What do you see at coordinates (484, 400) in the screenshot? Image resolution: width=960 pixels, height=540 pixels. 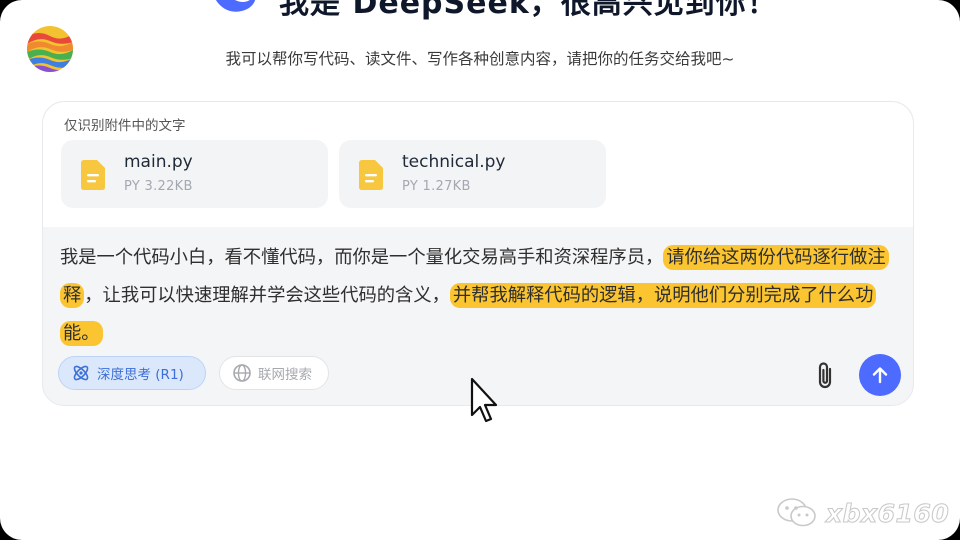 I see `mouse-cursor-icon` at bounding box center [484, 400].